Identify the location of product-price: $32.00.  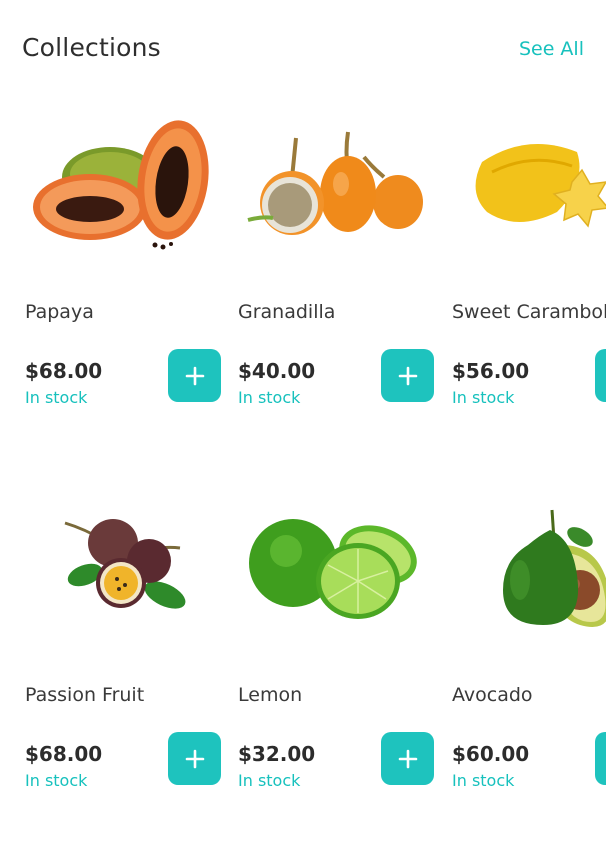
(277, 754).